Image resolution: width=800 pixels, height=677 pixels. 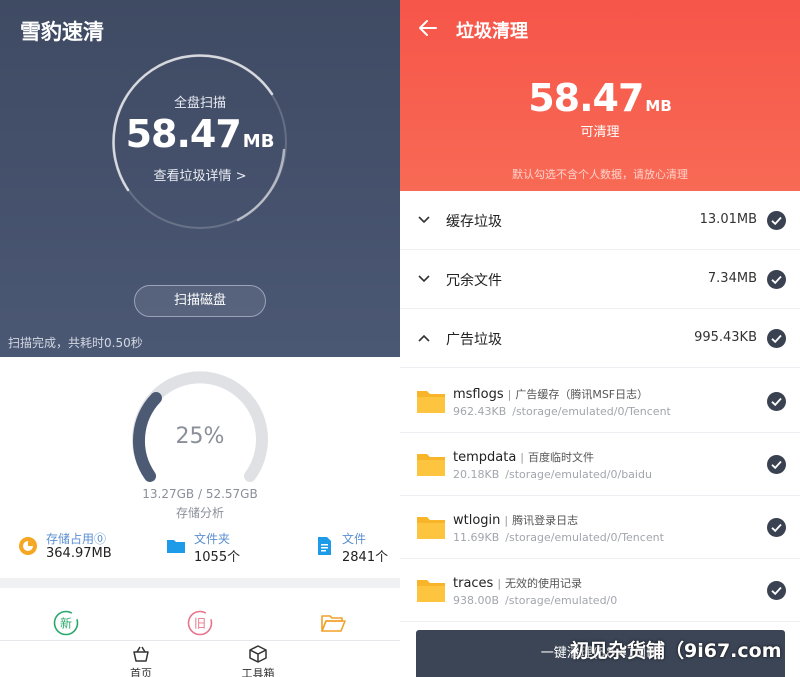 What do you see at coordinates (658, 106) in the screenshot?
I see `total-size-unit: MB` at bounding box center [658, 106].